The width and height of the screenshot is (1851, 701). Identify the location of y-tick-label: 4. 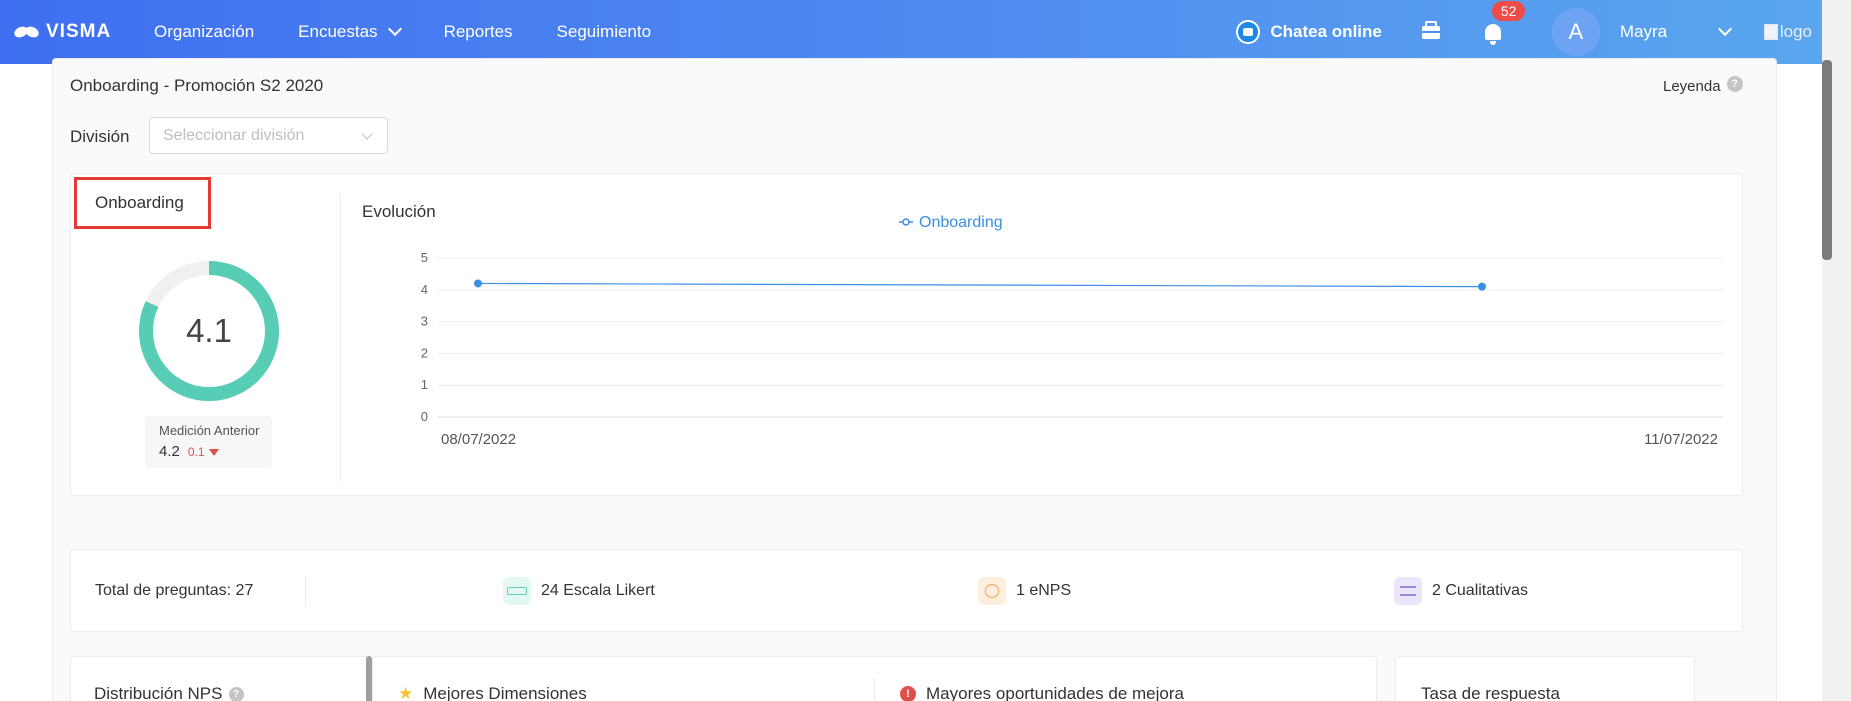
(424, 289).